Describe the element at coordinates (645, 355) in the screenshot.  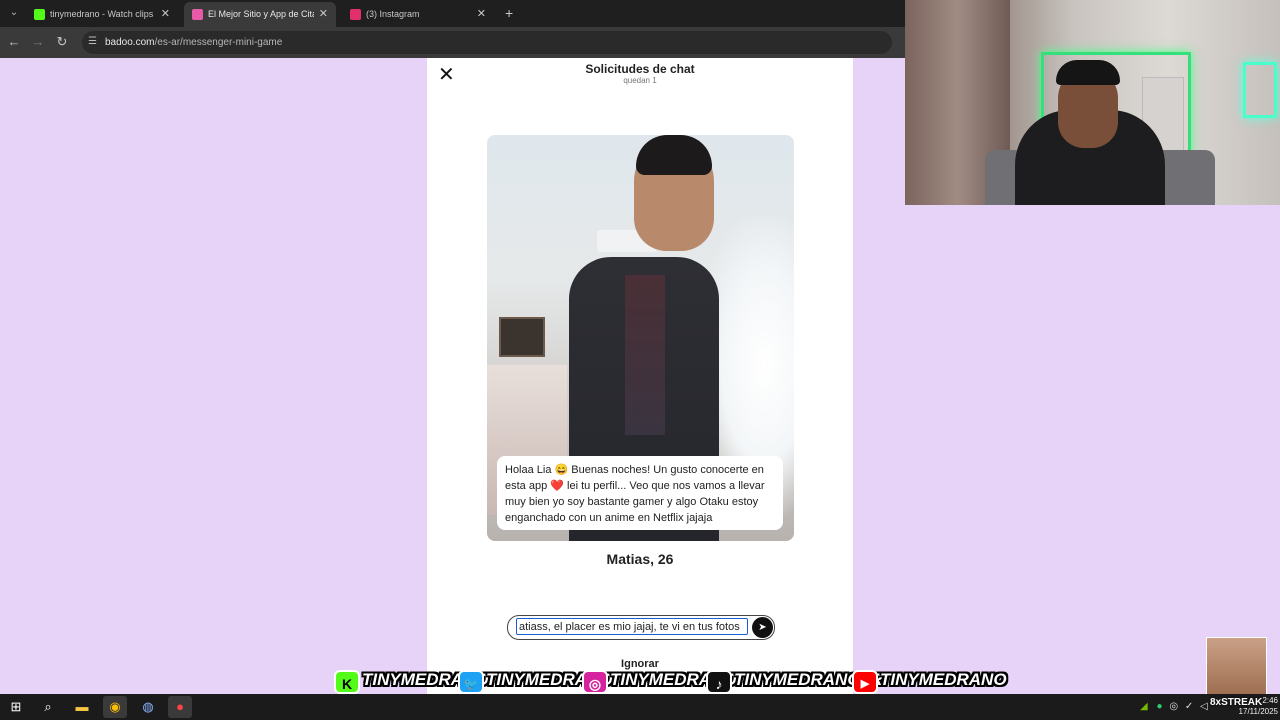
I see `person-shirt` at that location.